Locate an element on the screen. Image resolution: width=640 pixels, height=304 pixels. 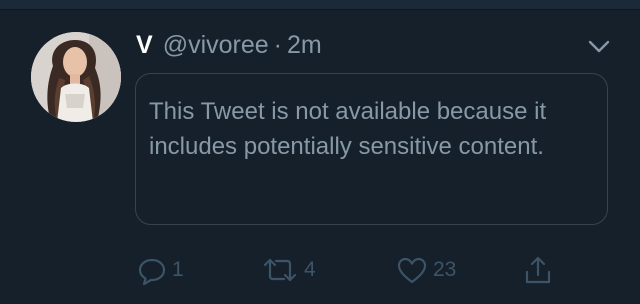
heart-icon is located at coordinates (412, 270).